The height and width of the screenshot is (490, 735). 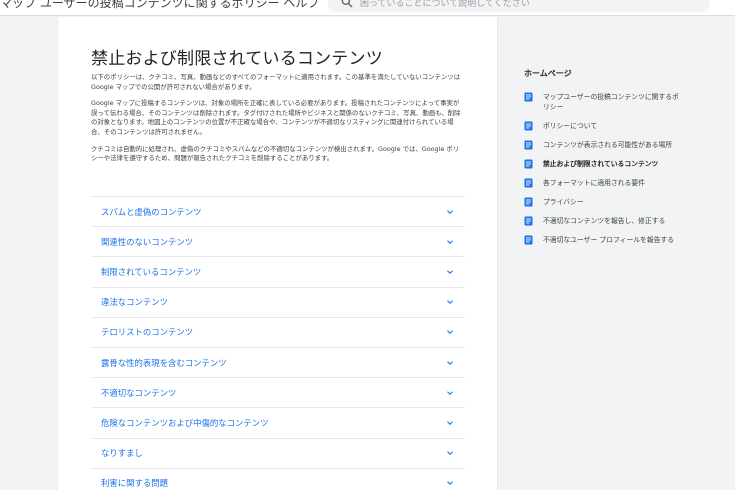 What do you see at coordinates (134, 483) in the screenshot?
I see `accordion-label: 利害に関する問題` at bounding box center [134, 483].